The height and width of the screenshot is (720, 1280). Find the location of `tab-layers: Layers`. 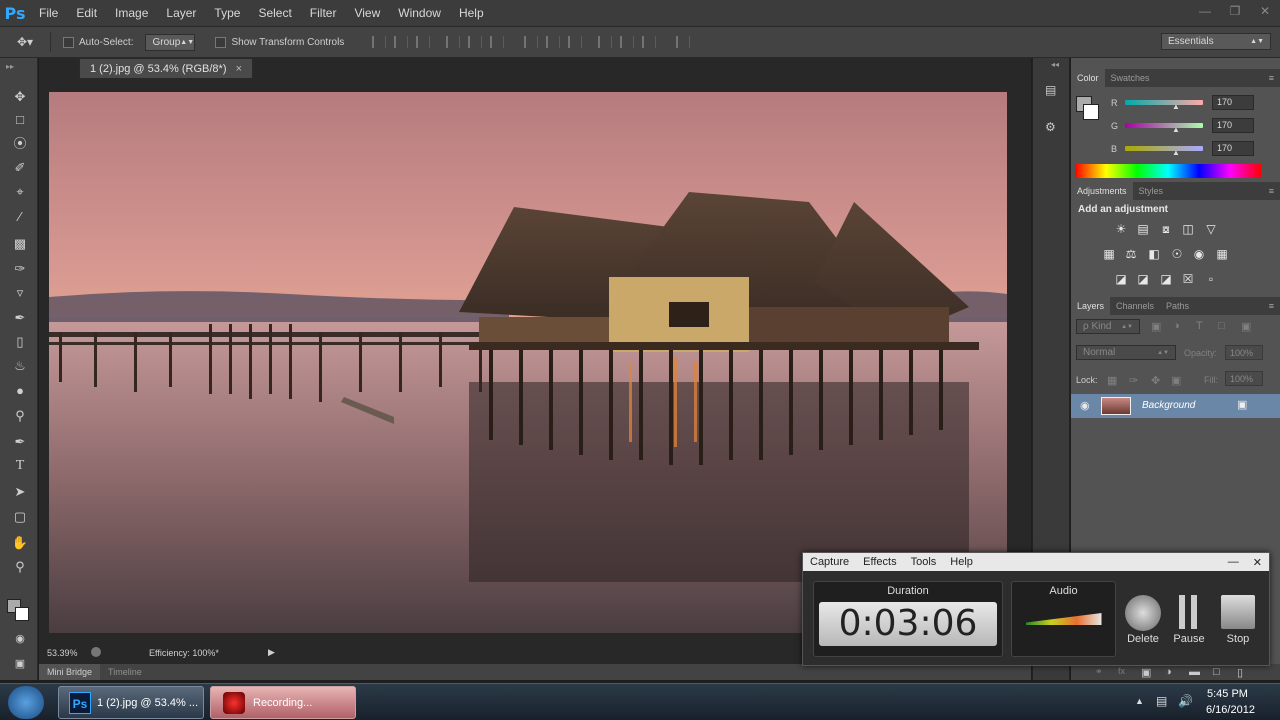

tab-layers: Layers is located at coordinates (1091, 306).